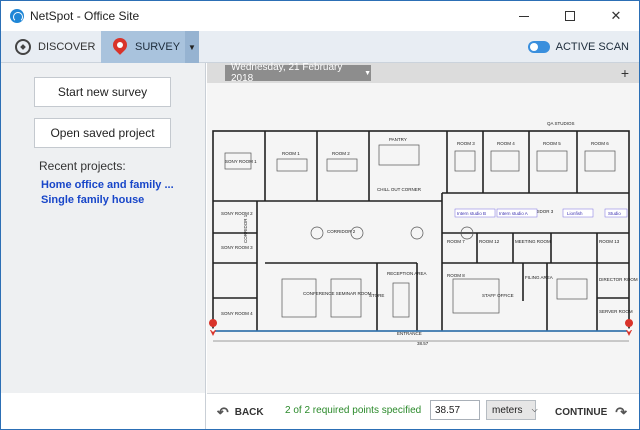 This screenshot has width=640, height=430. Describe the element at coordinates (423, 343) in the screenshot. I see `dimension-label: 38.57` at that location.